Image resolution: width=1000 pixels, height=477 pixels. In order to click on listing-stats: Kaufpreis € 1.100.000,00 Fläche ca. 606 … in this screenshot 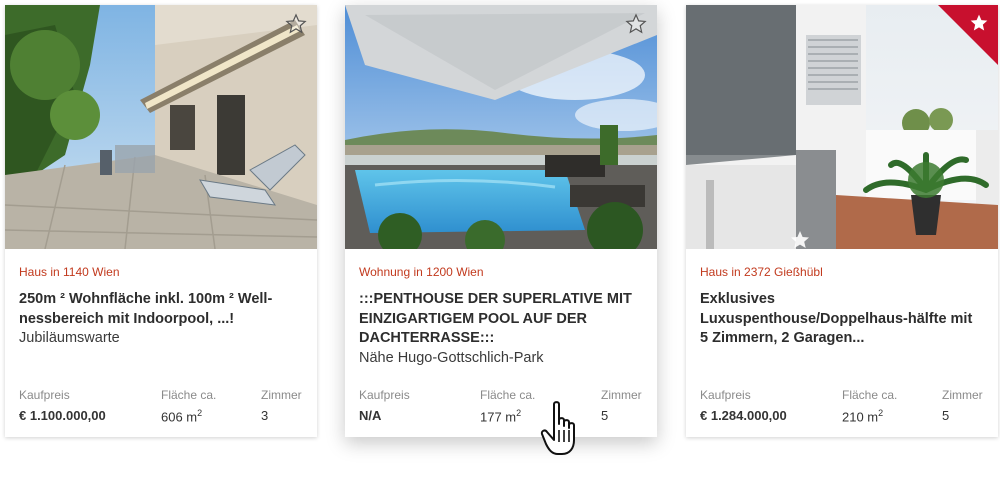, I will do `click(161, 408)`.